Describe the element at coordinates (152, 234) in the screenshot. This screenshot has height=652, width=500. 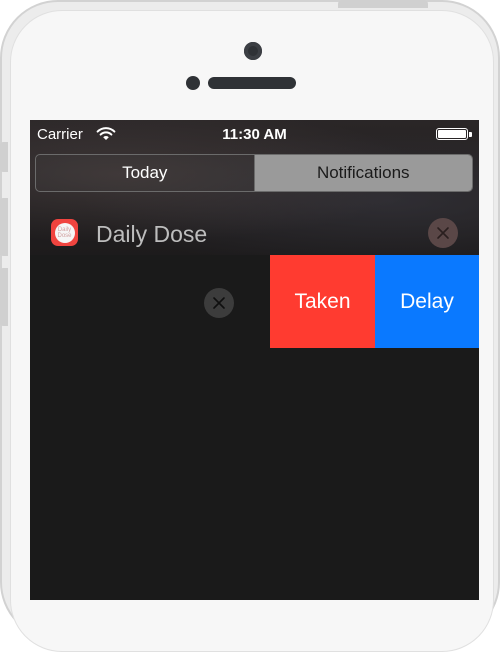
I see `app-name: Daily Dose` at that location.